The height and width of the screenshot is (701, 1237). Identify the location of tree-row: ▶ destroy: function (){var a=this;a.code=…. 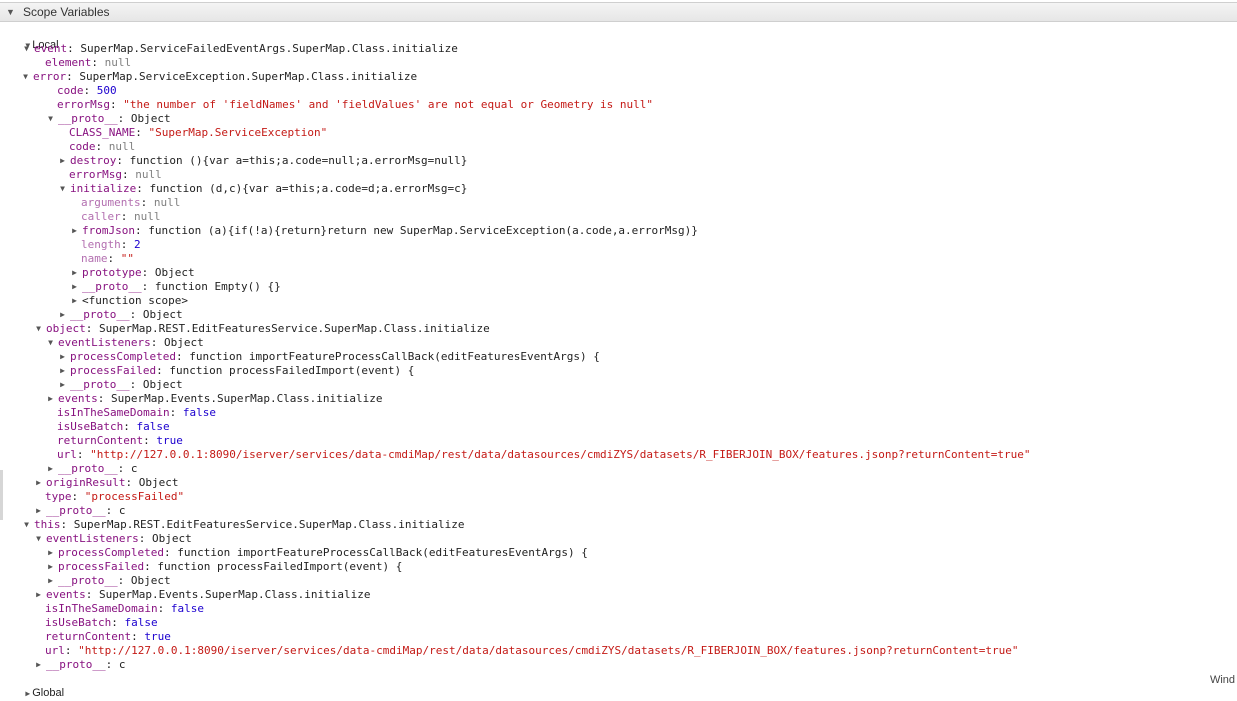
(264, 161).